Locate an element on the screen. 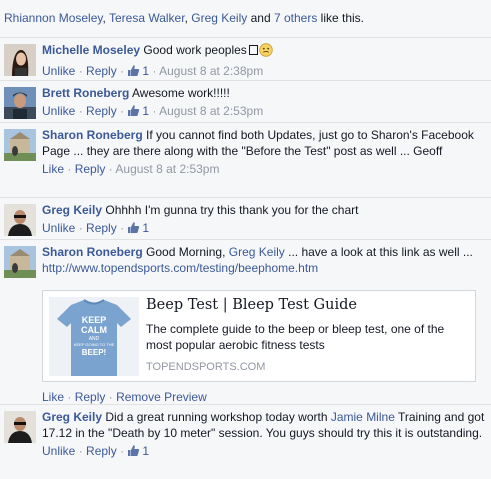  preview-title: Beep Test | Bleep Test Guide is located at coordinates (251, 305).